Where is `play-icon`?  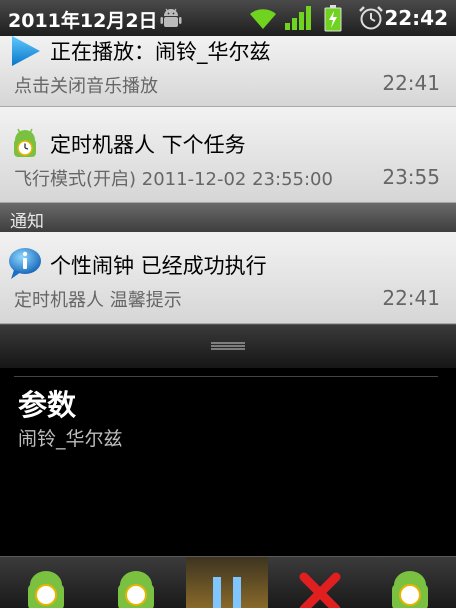 play-icon is located at coordinates (26, 51).